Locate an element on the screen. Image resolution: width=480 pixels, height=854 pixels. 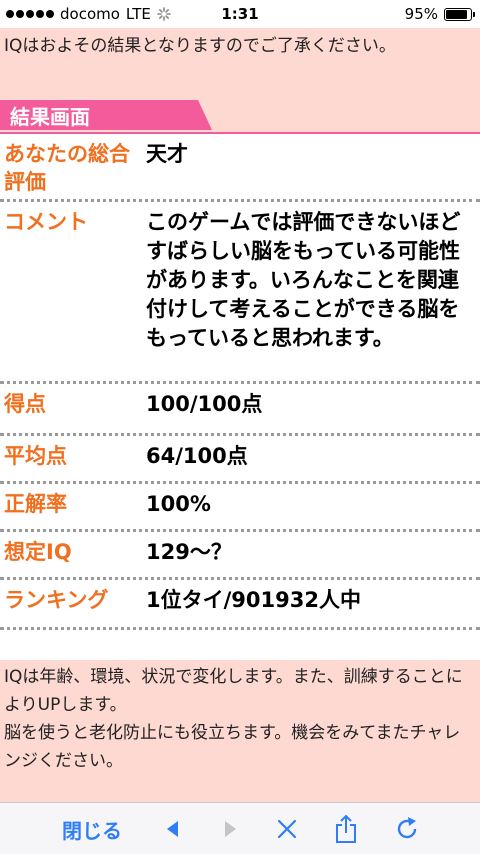
forward-arrow-icon is located at coordinates (230, 829).